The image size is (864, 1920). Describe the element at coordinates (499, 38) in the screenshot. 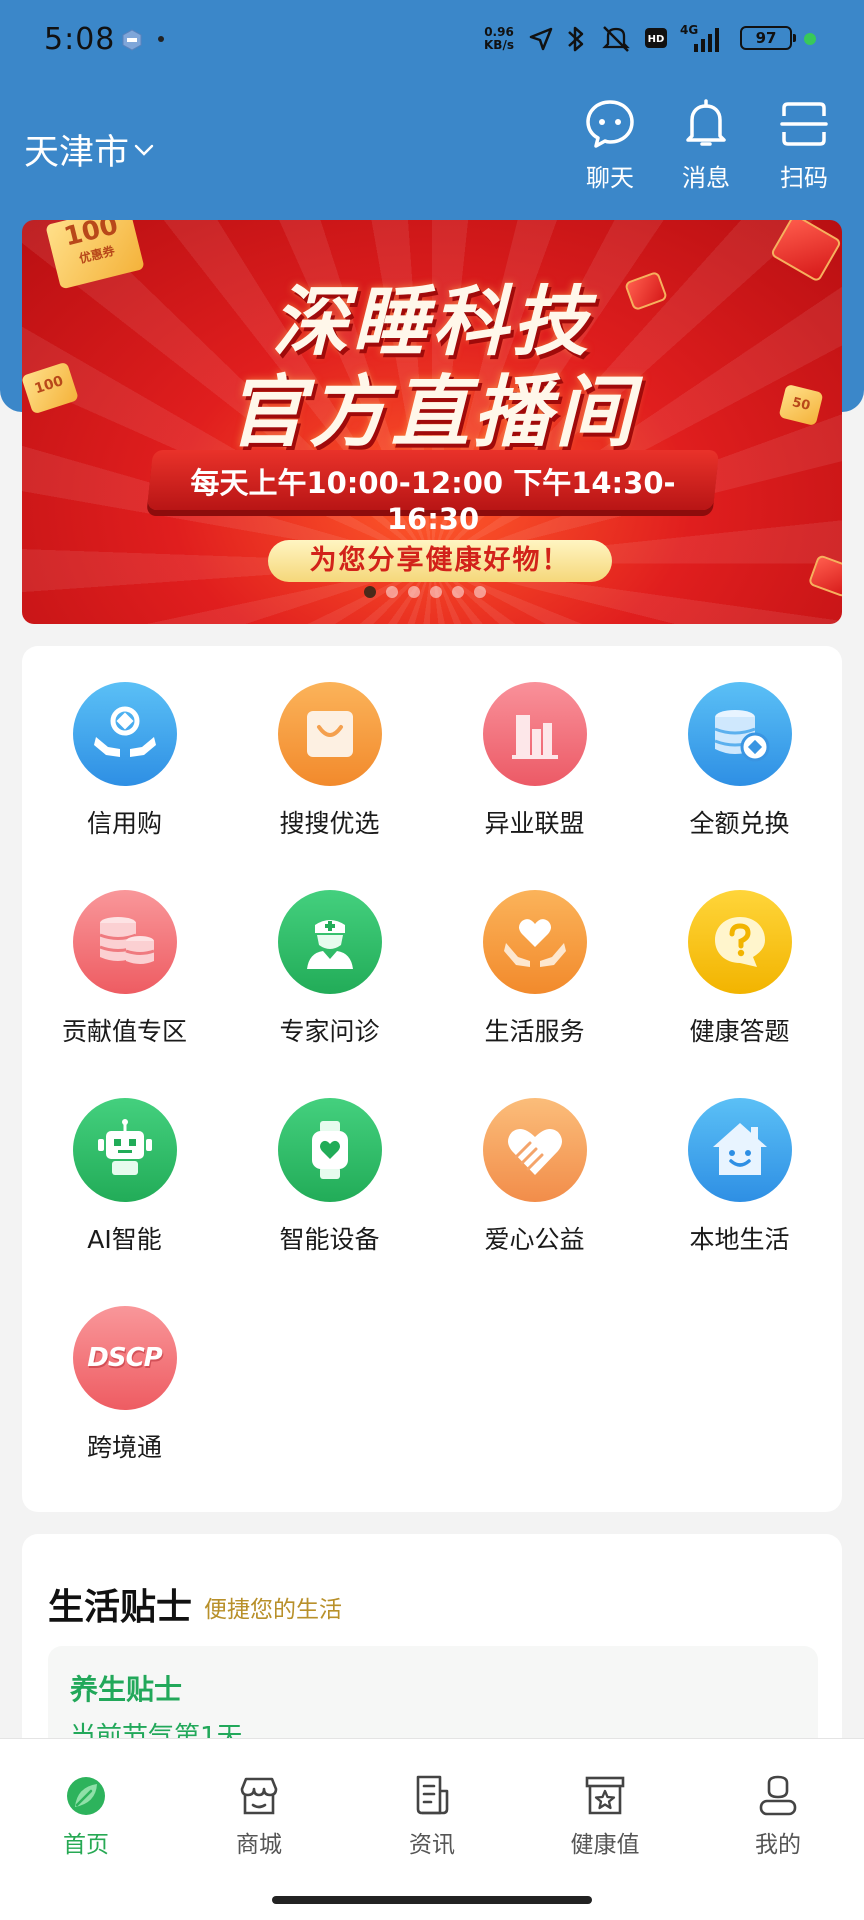

I see `network-speed: 0.96 KB/s` at that location.